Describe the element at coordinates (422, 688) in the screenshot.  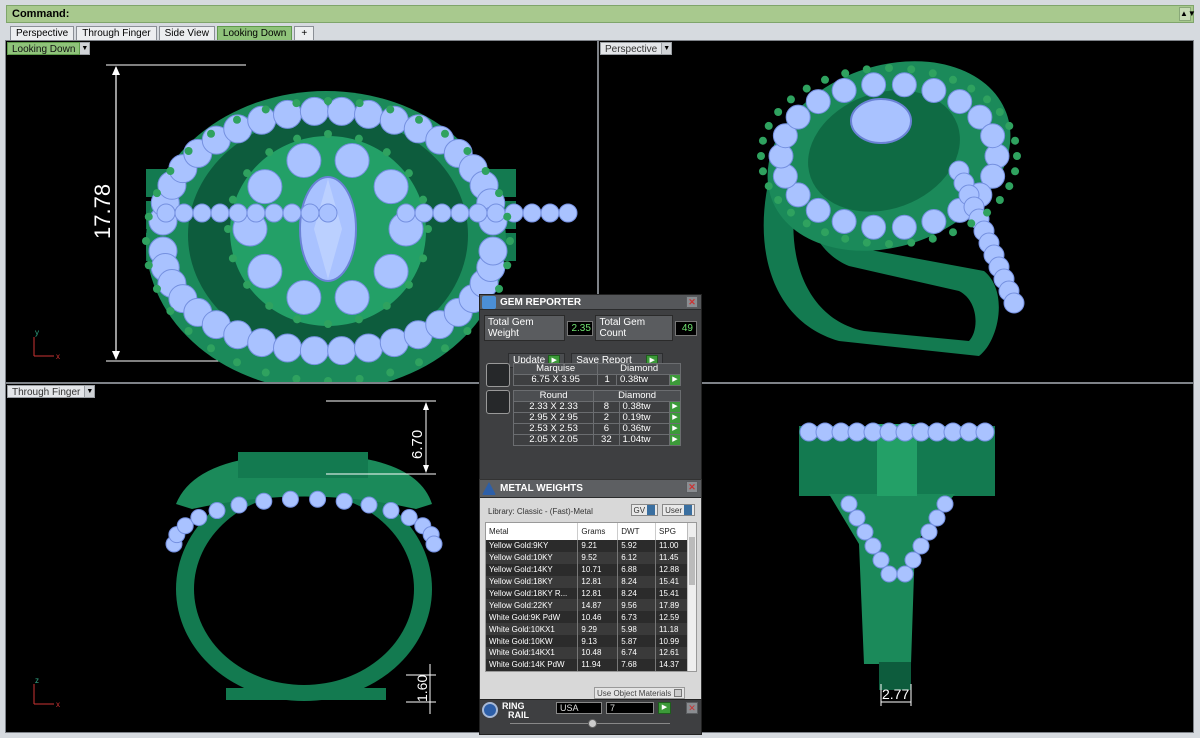
I see `dimension-bottom-label: 1.60` at that location.